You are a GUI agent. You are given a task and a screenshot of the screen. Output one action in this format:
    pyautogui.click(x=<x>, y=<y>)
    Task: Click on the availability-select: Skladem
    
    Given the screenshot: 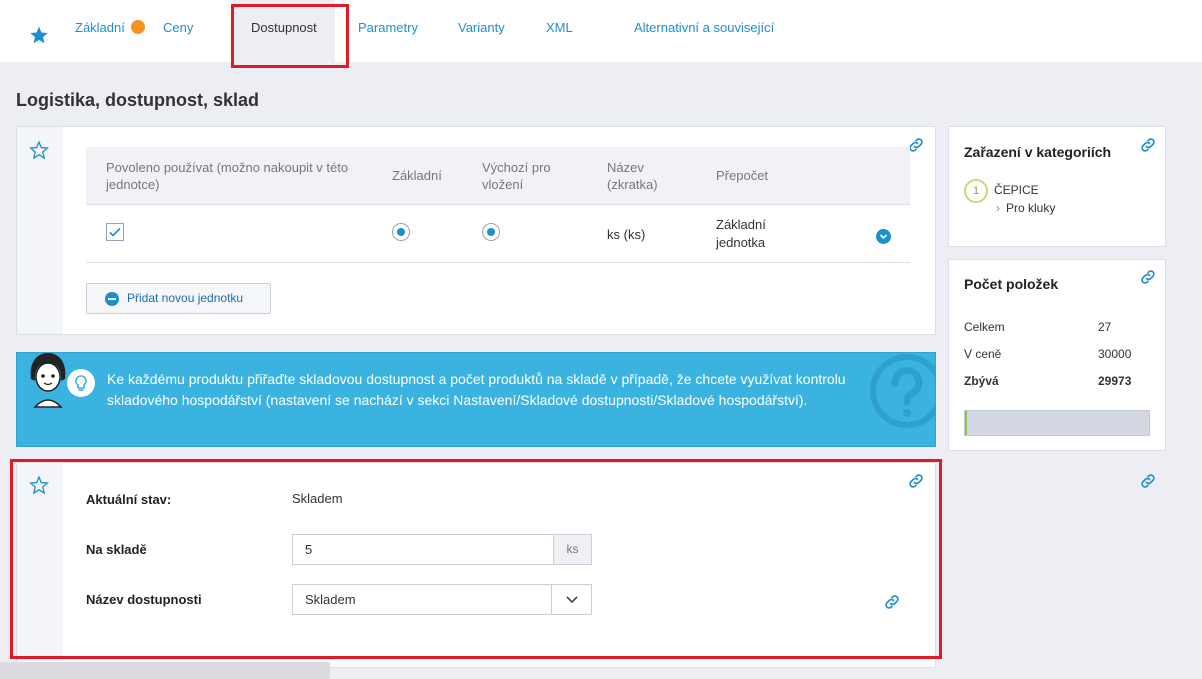 What is the action you would take?
    pyautogui.click(x=442, y=599)
    